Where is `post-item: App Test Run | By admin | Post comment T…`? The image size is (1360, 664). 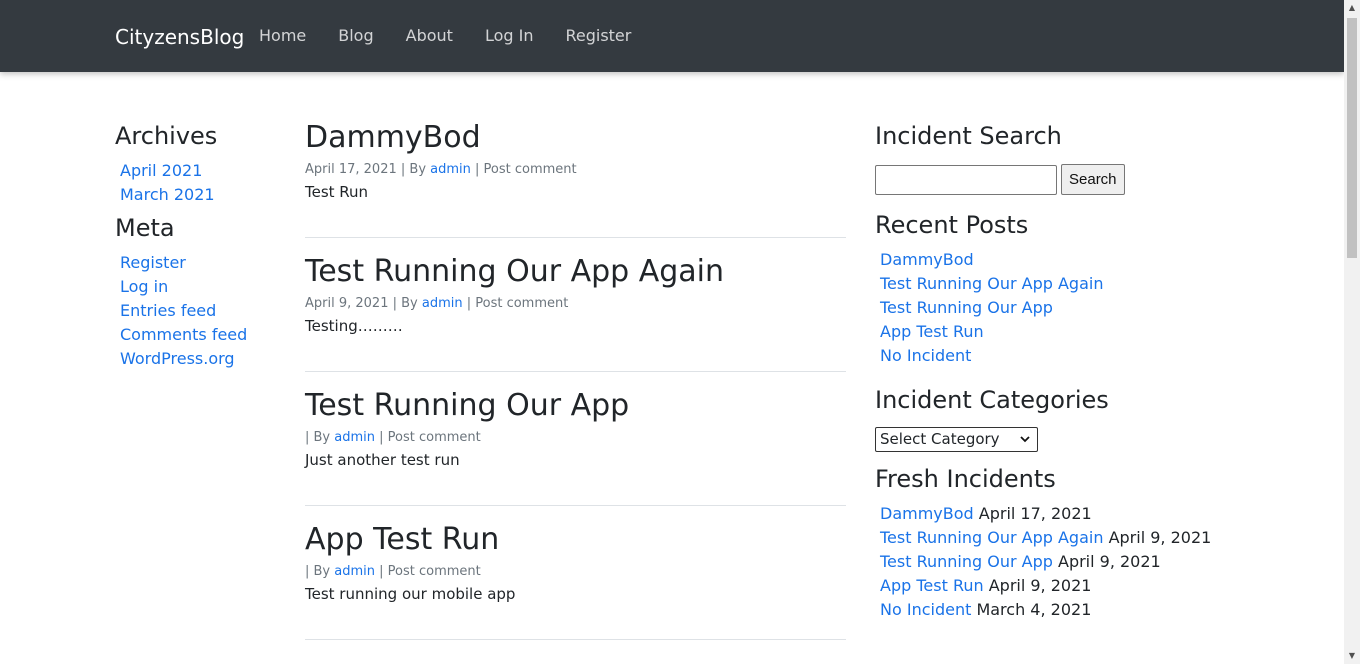
post-item: App Test Run | By admin | Post comment T… is located at coordinates (575, 588).